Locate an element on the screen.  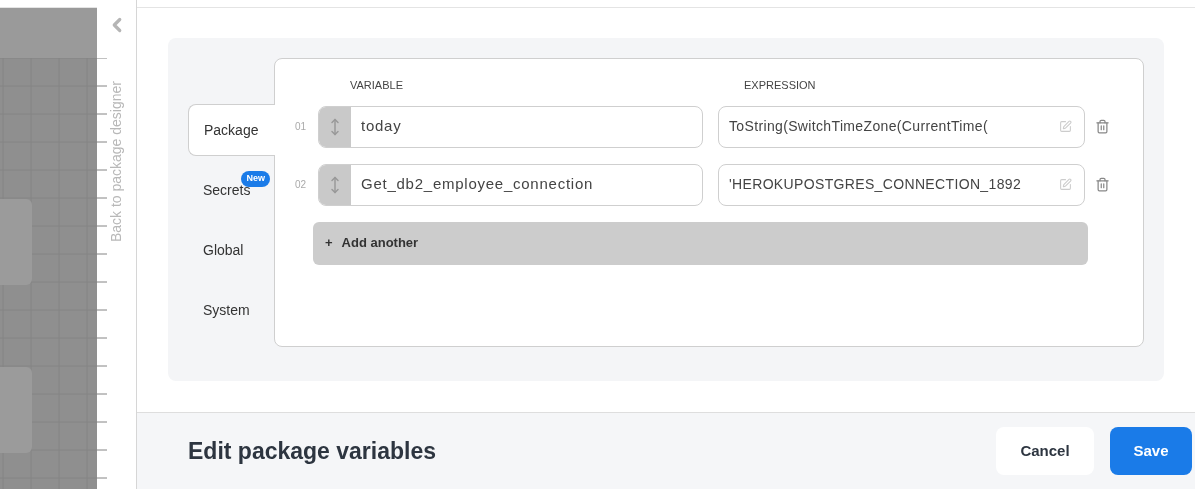
expression-field: 'HEROKUPOSTGRES_CONNECTION_1892 is located at coordinates (901, 184).